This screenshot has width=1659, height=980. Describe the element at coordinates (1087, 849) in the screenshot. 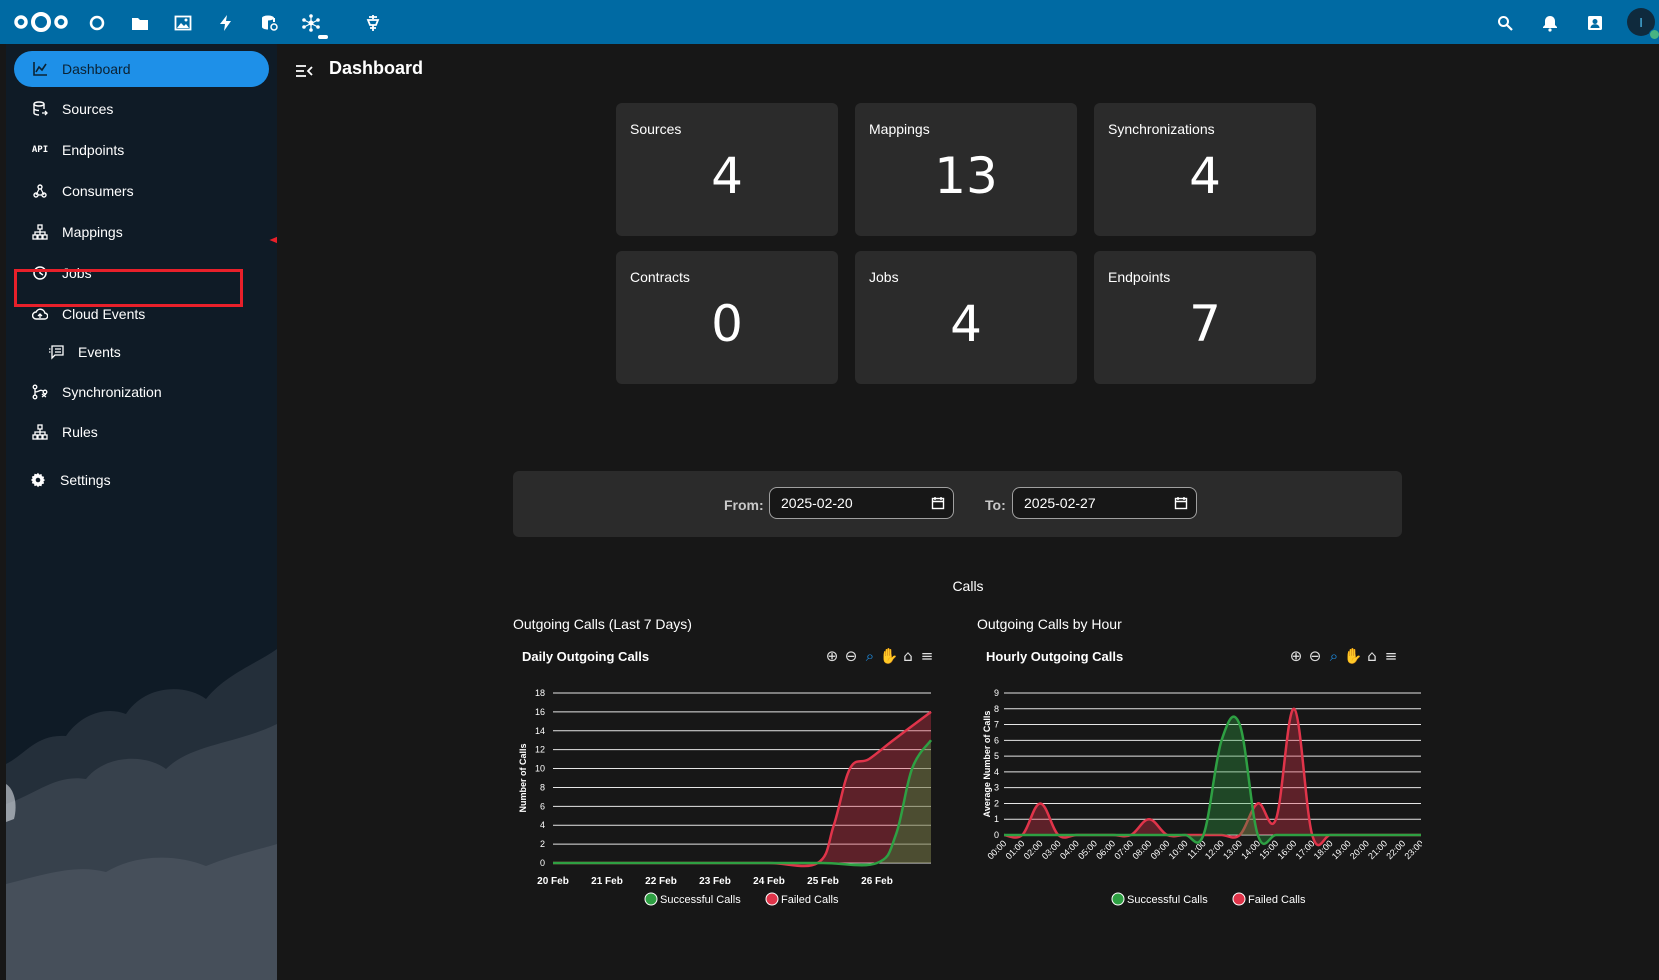

I see `x-tick-label: 05:00` at that location.